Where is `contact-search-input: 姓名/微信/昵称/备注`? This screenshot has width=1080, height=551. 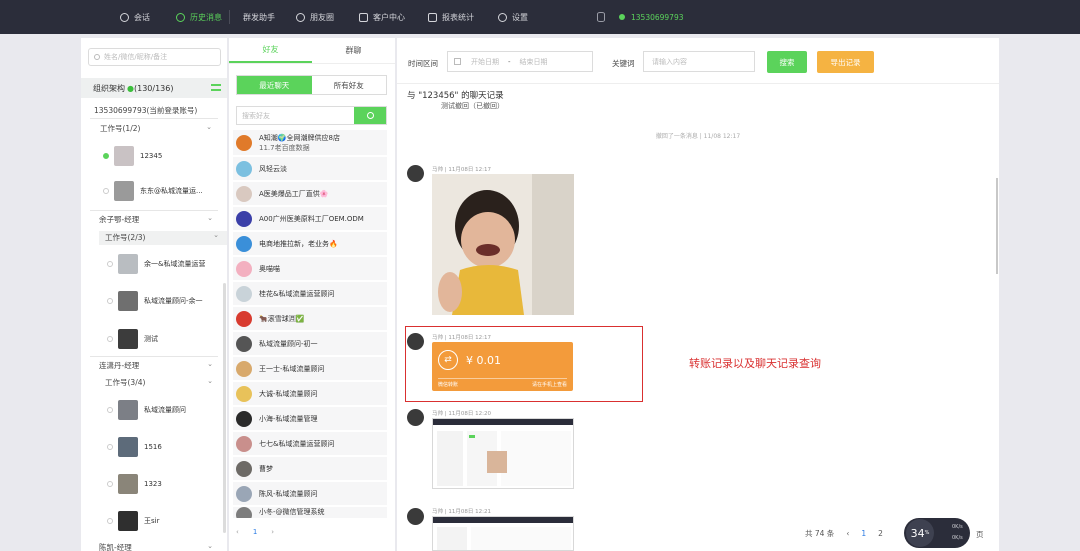 contact-search-input: 姓名/微信/昵称/备注 is located at coordinates (154, 57).